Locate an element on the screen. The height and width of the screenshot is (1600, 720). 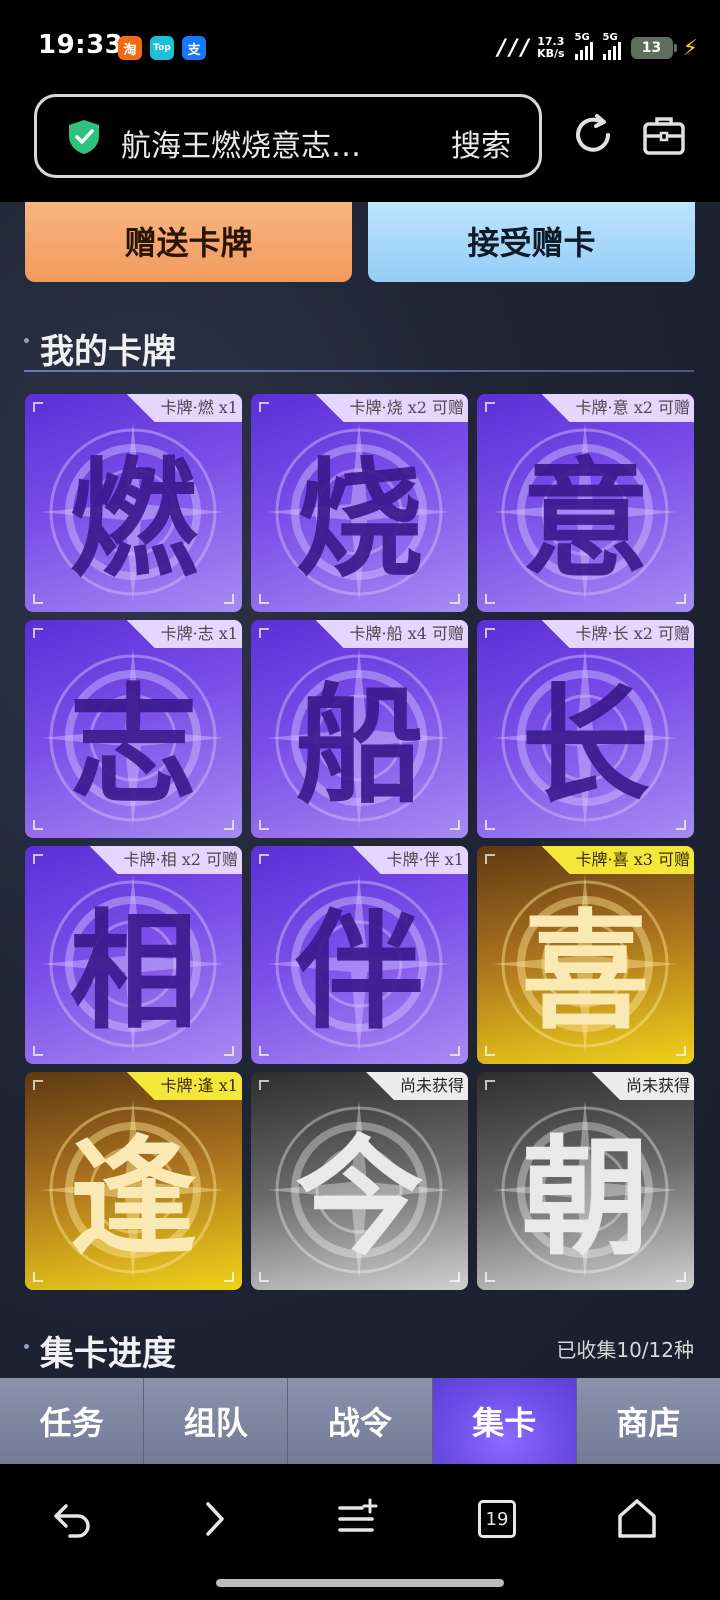
back-icon is located at coordinates (73, 1519).